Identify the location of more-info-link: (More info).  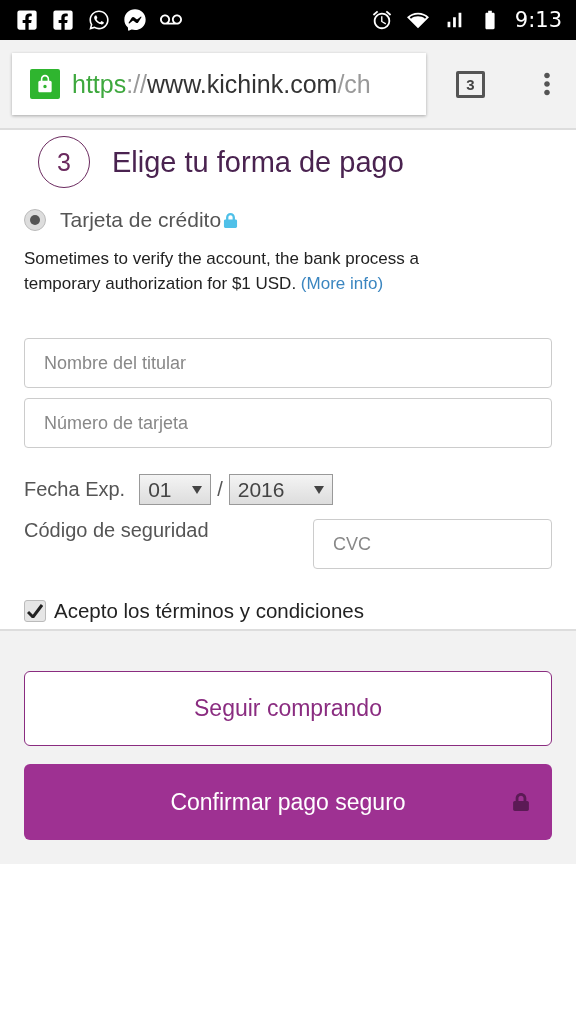
(342, 283).